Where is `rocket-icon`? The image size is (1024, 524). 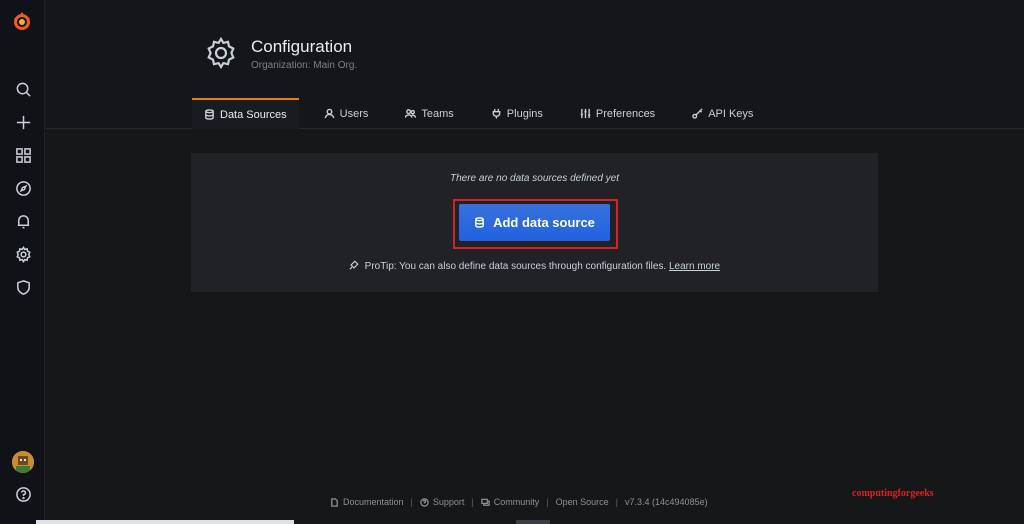 rocket-icon is located at coordinates (354, 265).